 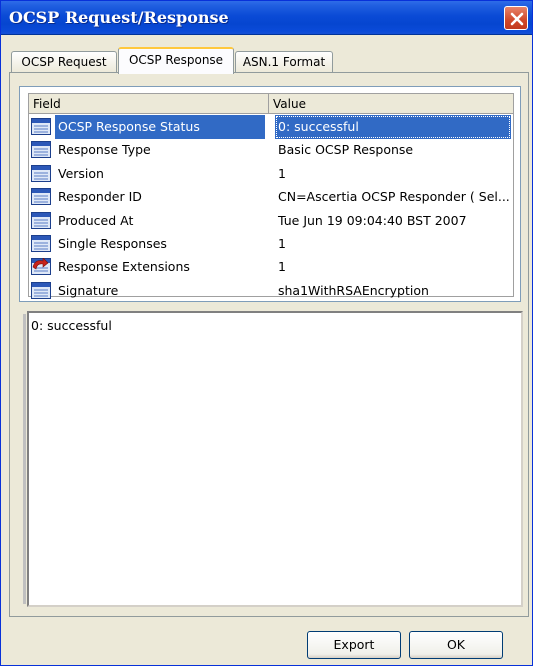 What do you see at coordinates (104, 150) in the screenshot?
I see `field-name-cell: Response Type` at bounding box center [104, 150].